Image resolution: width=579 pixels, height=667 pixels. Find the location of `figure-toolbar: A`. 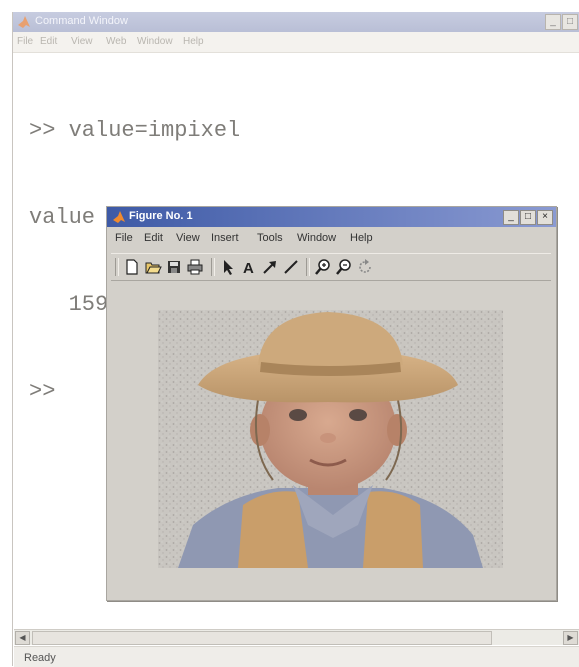

figure-toolbar: A is located at coordinates (331, 267).